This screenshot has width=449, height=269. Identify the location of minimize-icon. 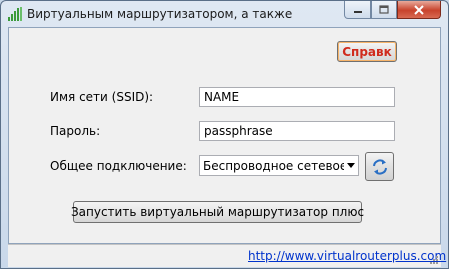
(357, 11).